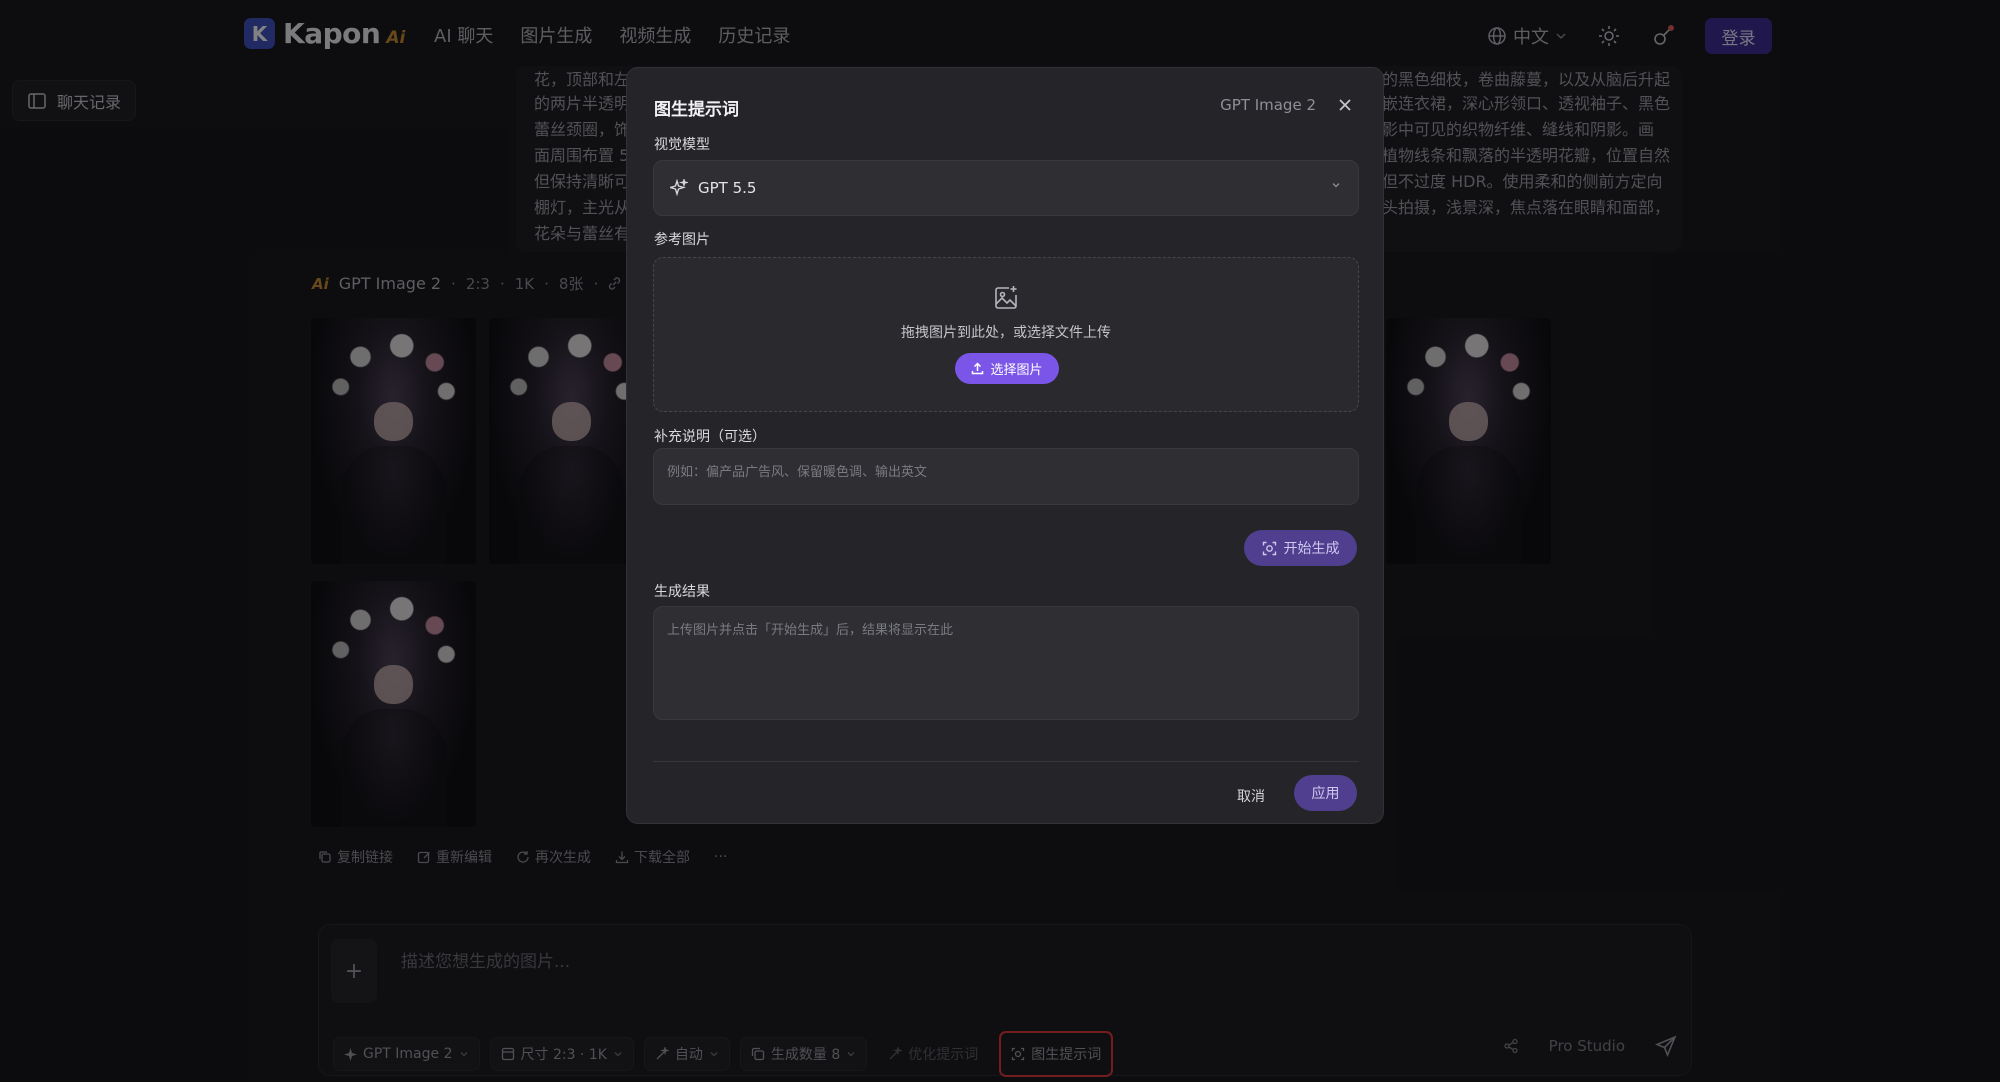  Describe the element at coordinates (1006, 298) in the screenshot. I see `image-plus-icon` at that location.